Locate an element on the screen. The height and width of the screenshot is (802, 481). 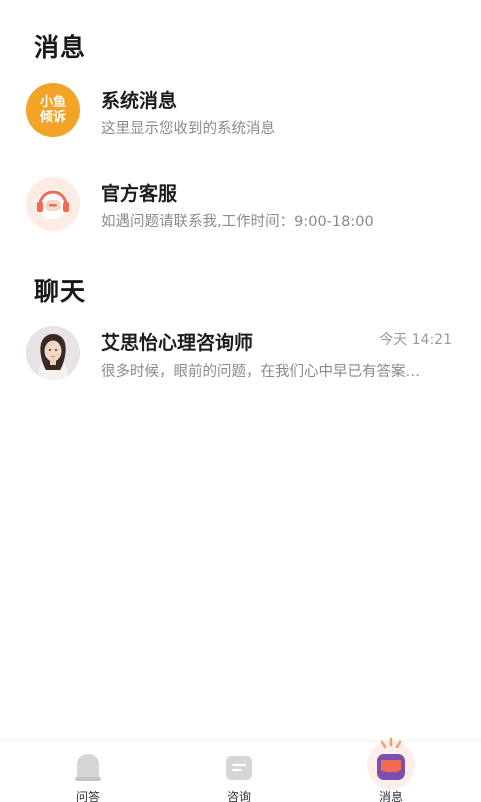
bottom-tab-bar: 问答 咨询 消息 is located at coordinates (240, 769).